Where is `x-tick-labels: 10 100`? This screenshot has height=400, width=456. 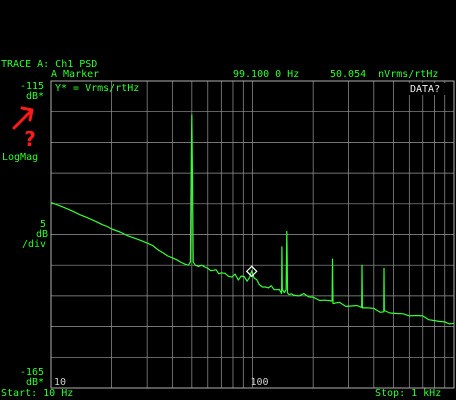
x-tick-labels: 10 100 is located at coordinates (161, 382).